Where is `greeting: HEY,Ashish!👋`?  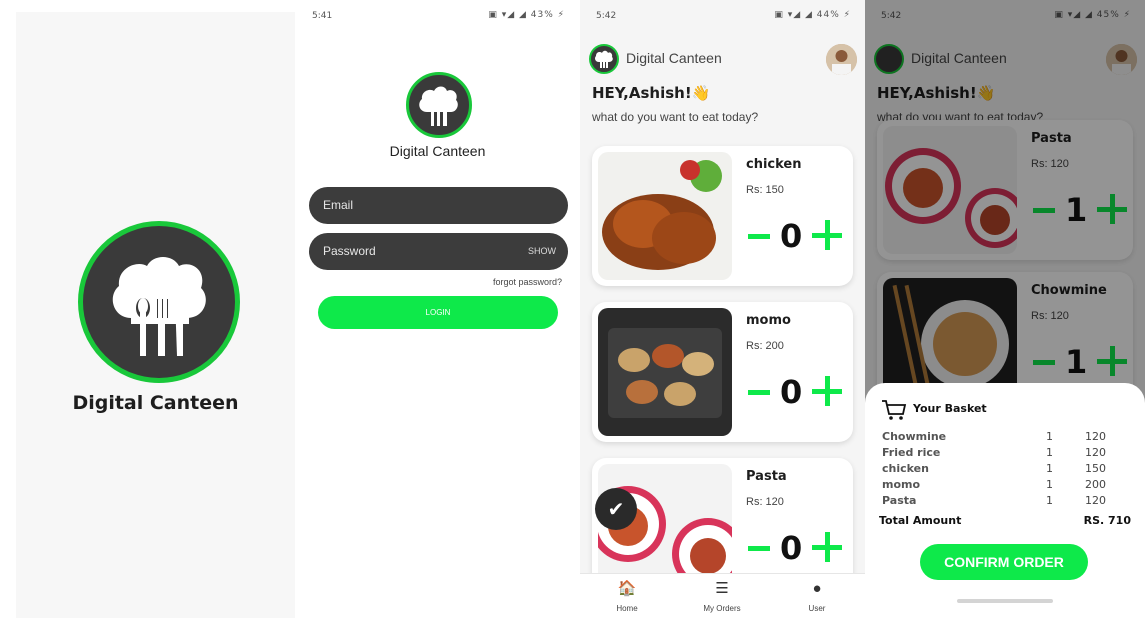 greeting: HEY,Ashish!👋 is located at coordinates (651, 93).